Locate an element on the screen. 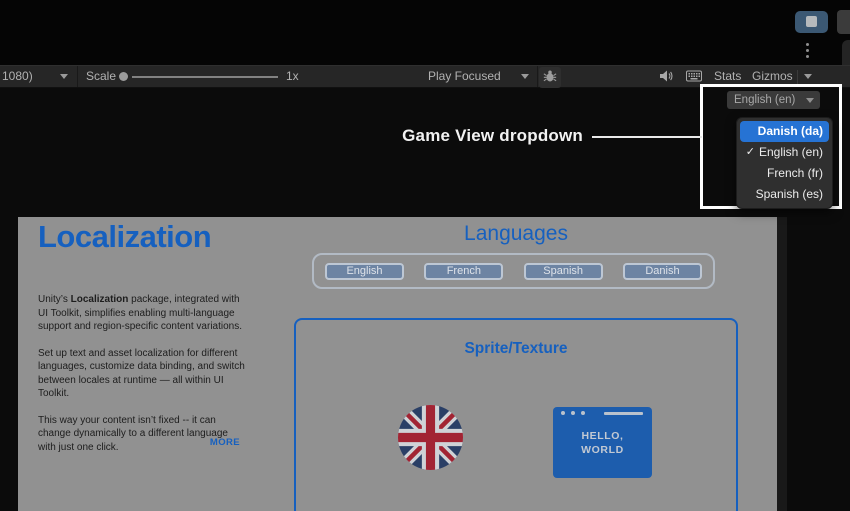  language-button-french: French is located at coordinates (464, 271).